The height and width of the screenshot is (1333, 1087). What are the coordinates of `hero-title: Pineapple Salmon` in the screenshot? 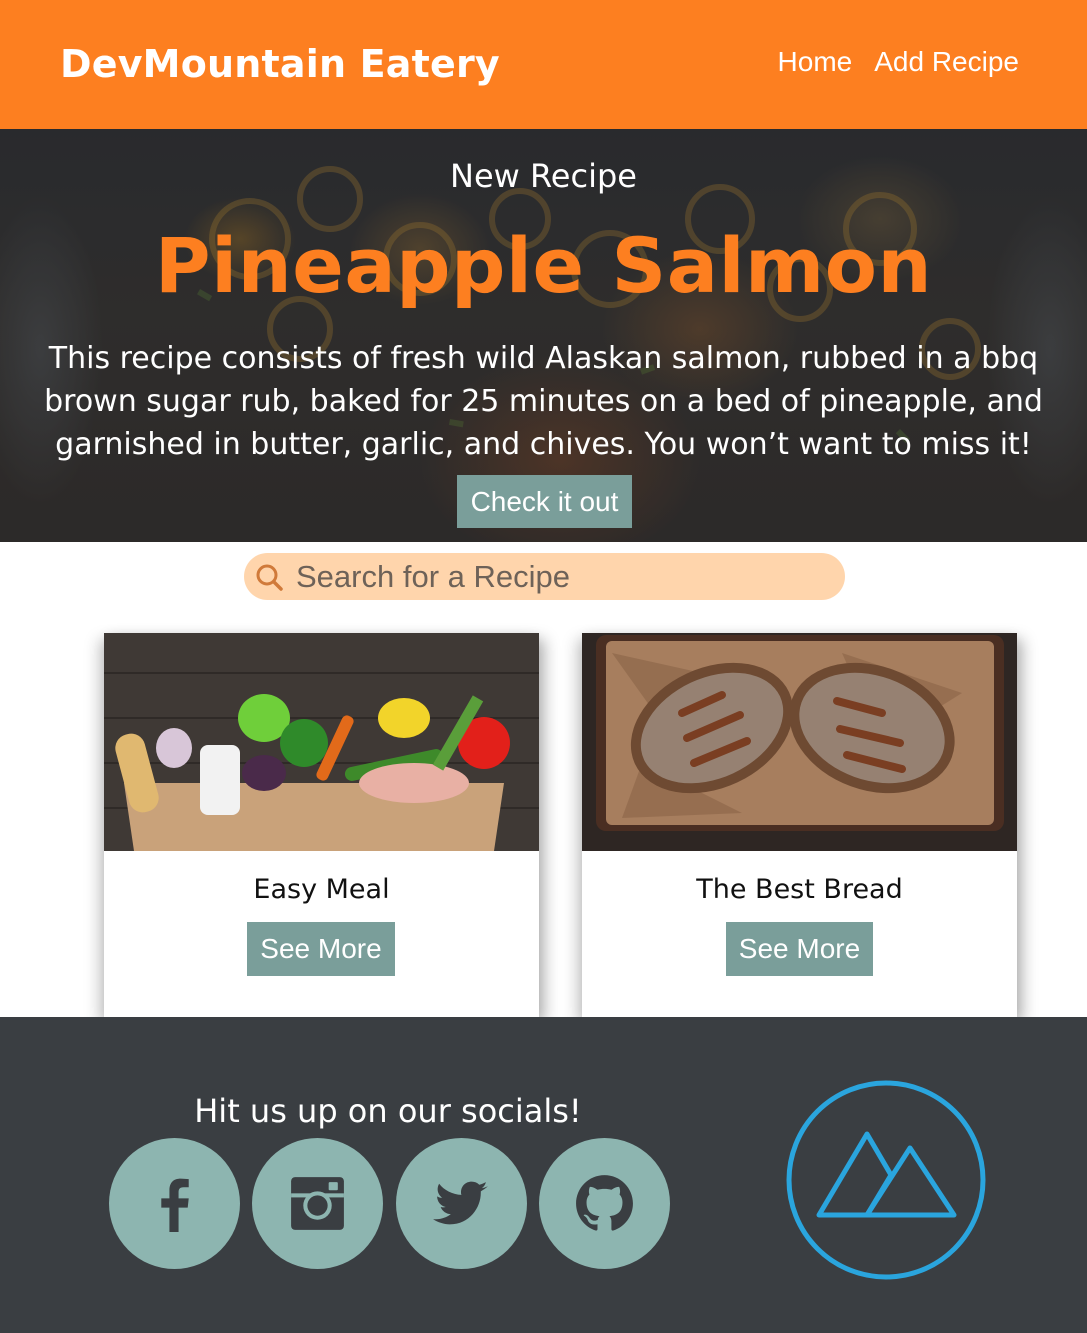 It's located at (543, 265).